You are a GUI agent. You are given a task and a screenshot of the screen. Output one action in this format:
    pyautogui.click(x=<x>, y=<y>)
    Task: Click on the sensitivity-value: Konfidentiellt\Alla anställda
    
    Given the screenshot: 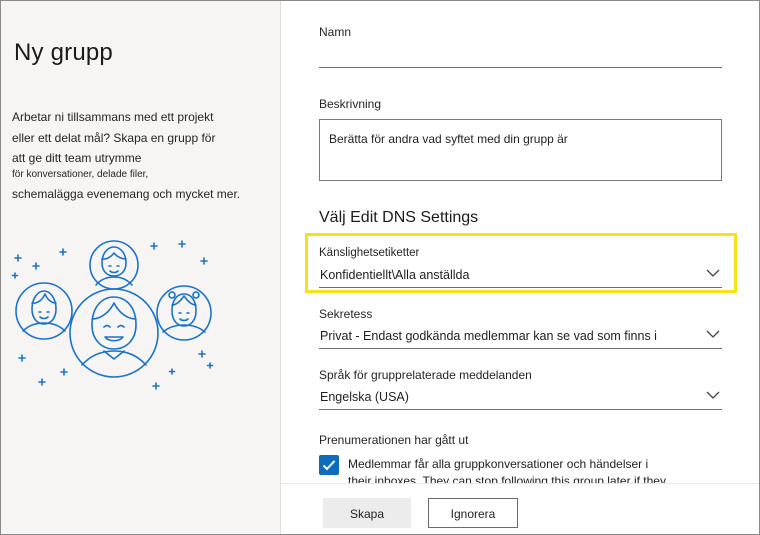 What is the action you would take?
    pyautogui.click(x=395, y=275)
    